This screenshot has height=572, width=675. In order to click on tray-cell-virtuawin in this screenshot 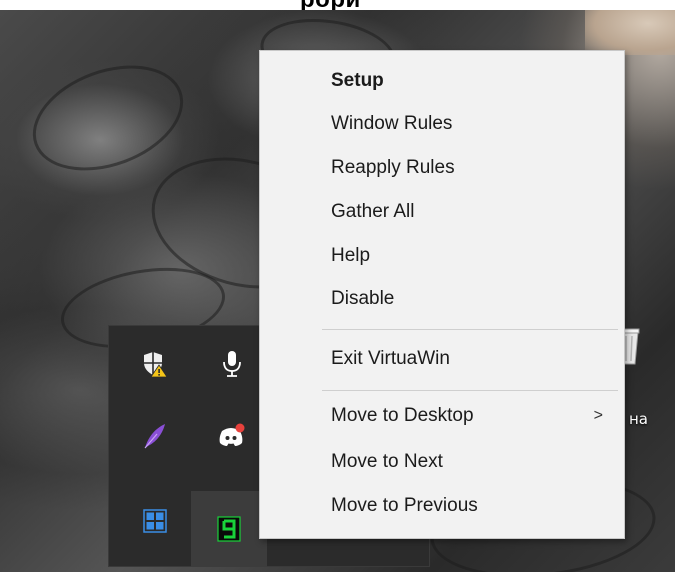, I will do `click(229, 529)`.